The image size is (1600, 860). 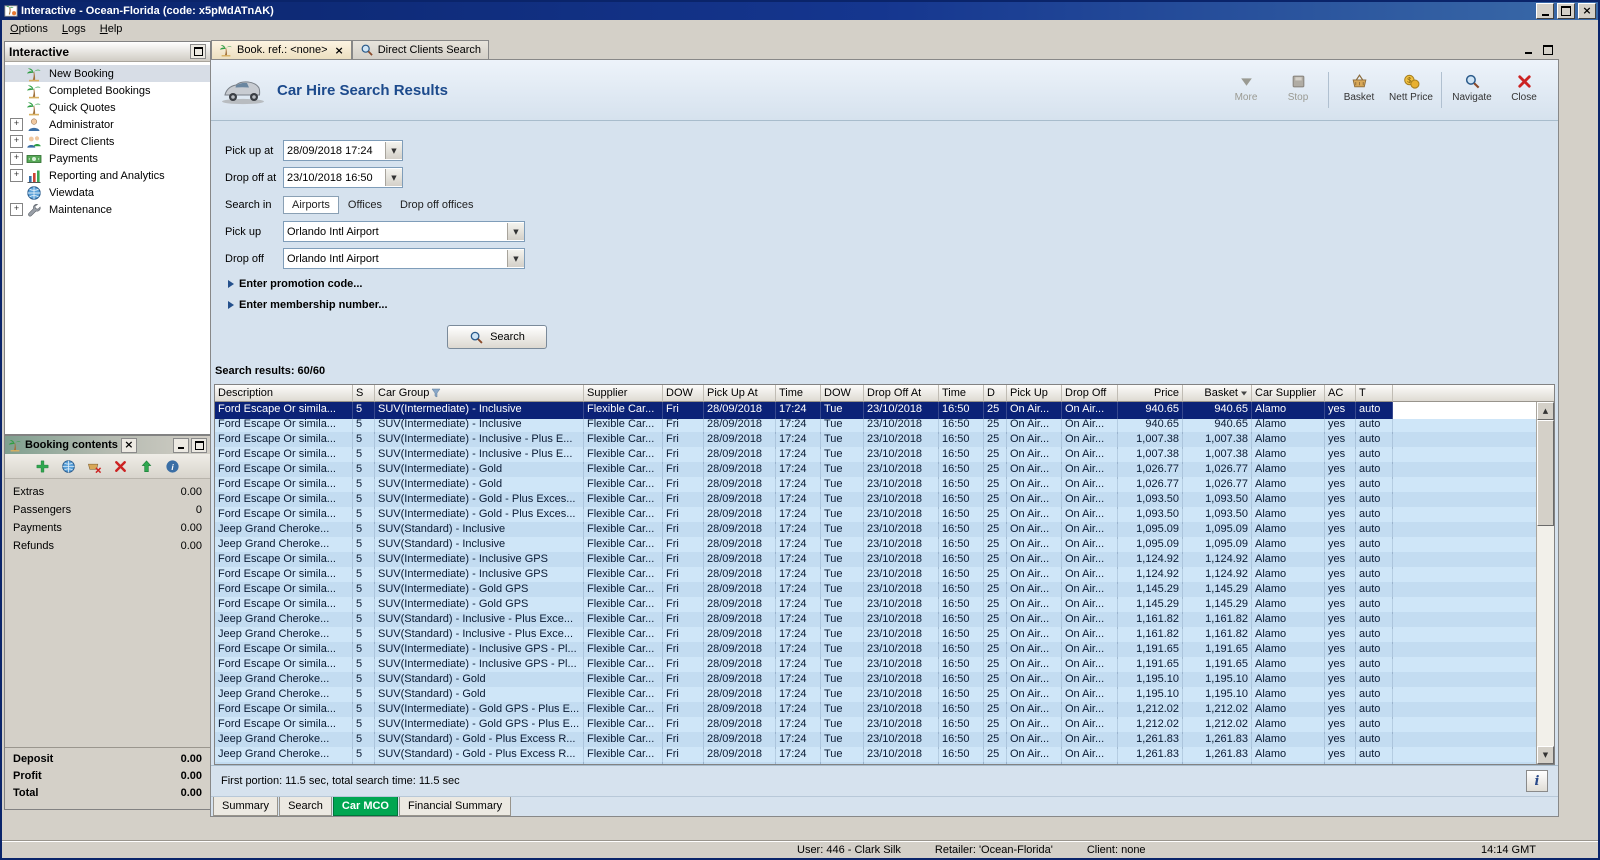 I want to click on dropoff-location-dropdown-icon: ▼, so click(x=515, y=258).